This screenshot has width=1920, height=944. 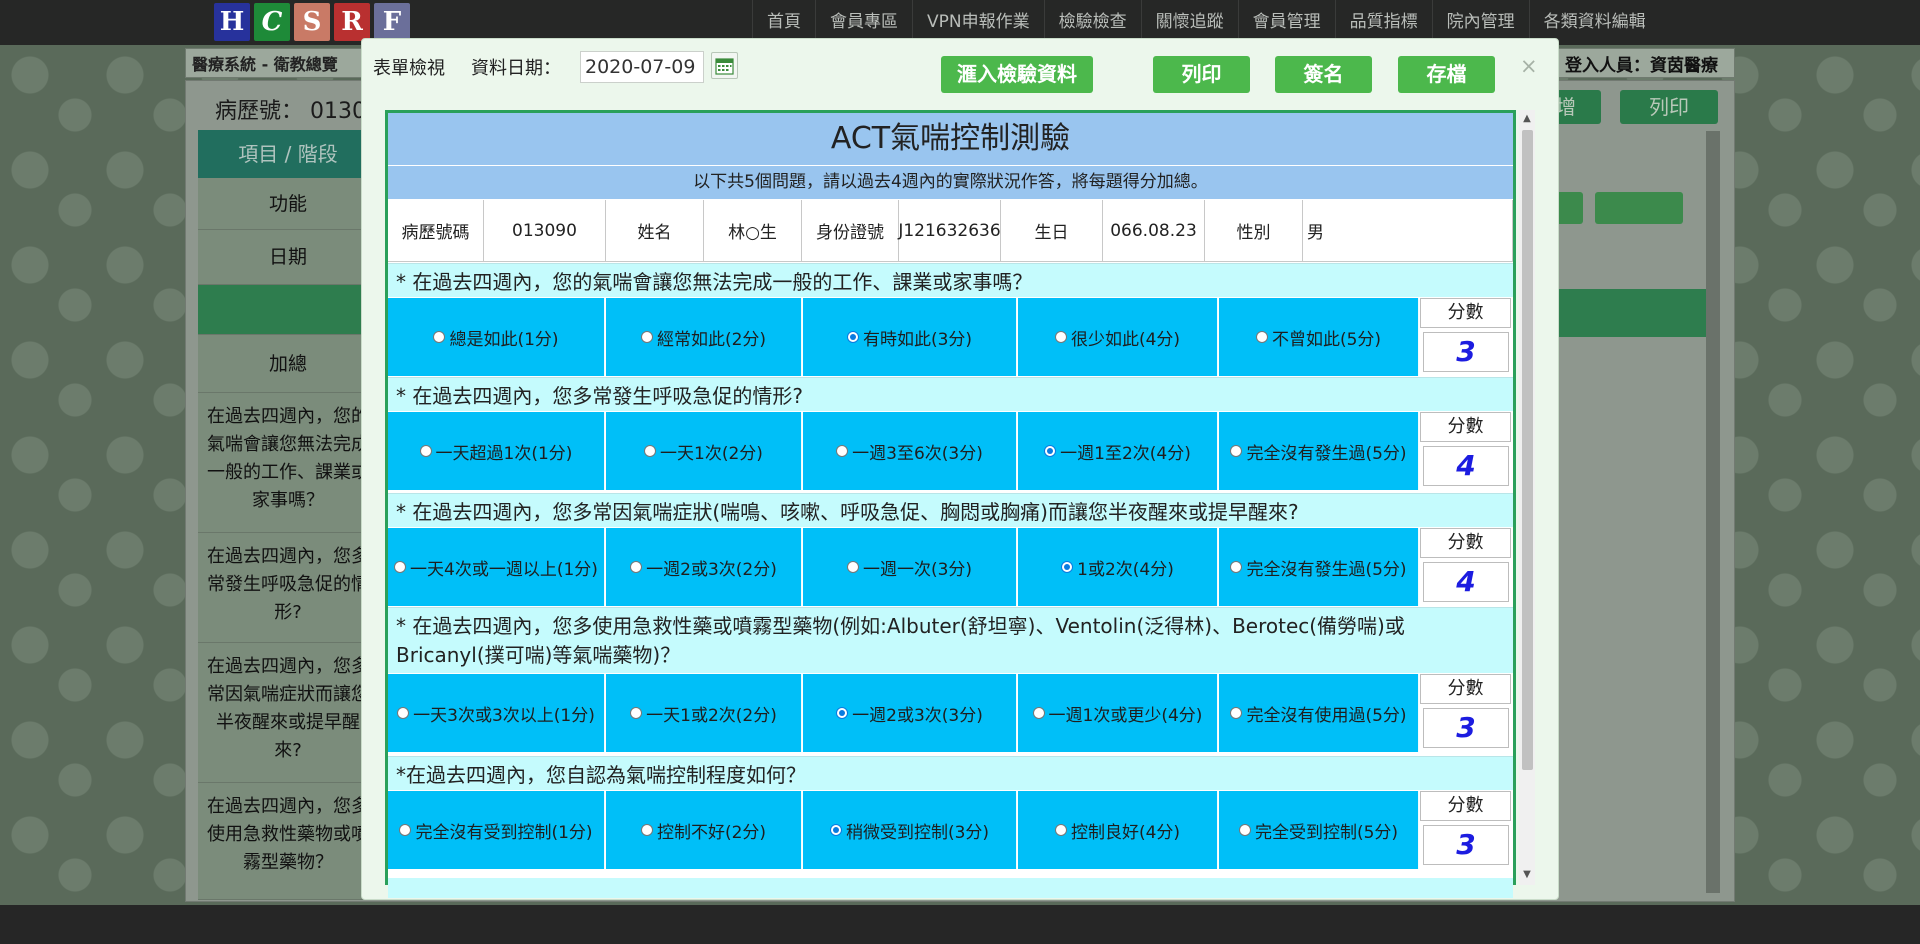 What do you see at coordinates (1319, 337) in the screenshot?
I see `answer-option: 不曾如此(5分)` at bounding box center [1319, 337].